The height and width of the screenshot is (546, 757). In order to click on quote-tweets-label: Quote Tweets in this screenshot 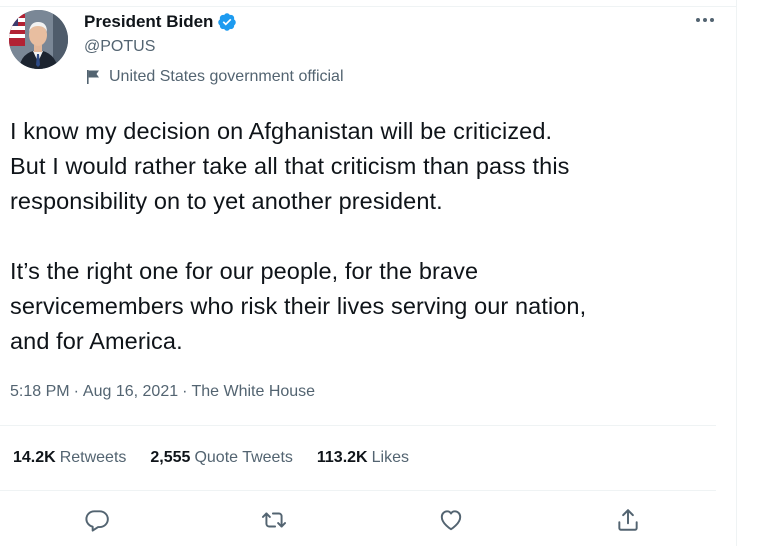, I will do `click(243, 457)`.